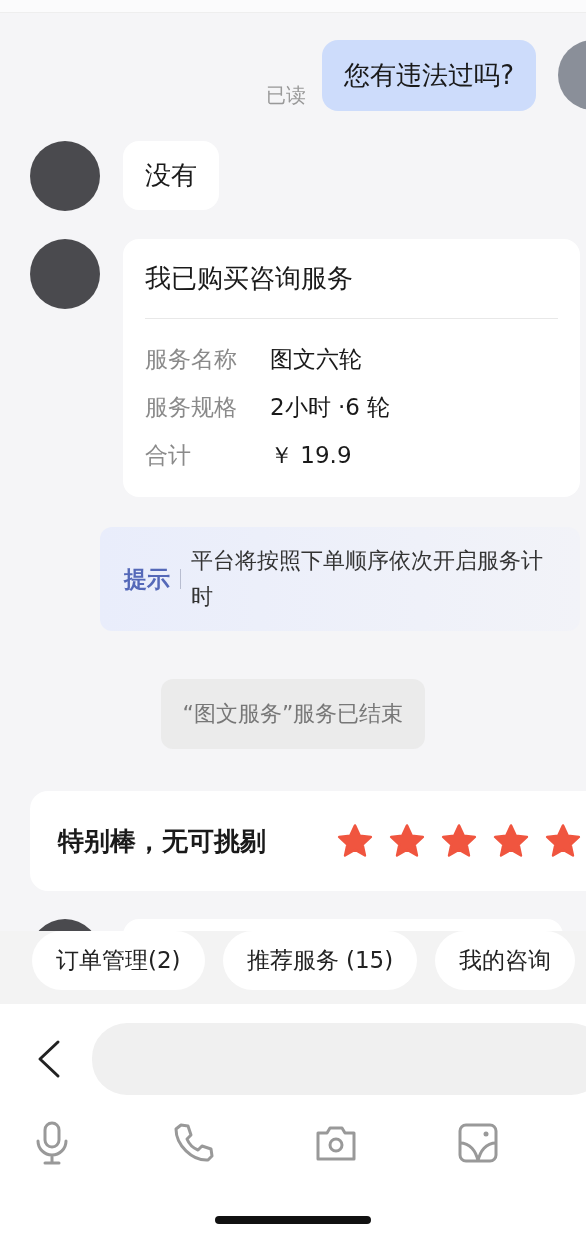 The width and height of the screenshot is (586, 1240). What do you see at coordinates (330, 407) in the screenshot?
I see `field-value: 2小时 ·6 轮` at bounding box center [330, 407].